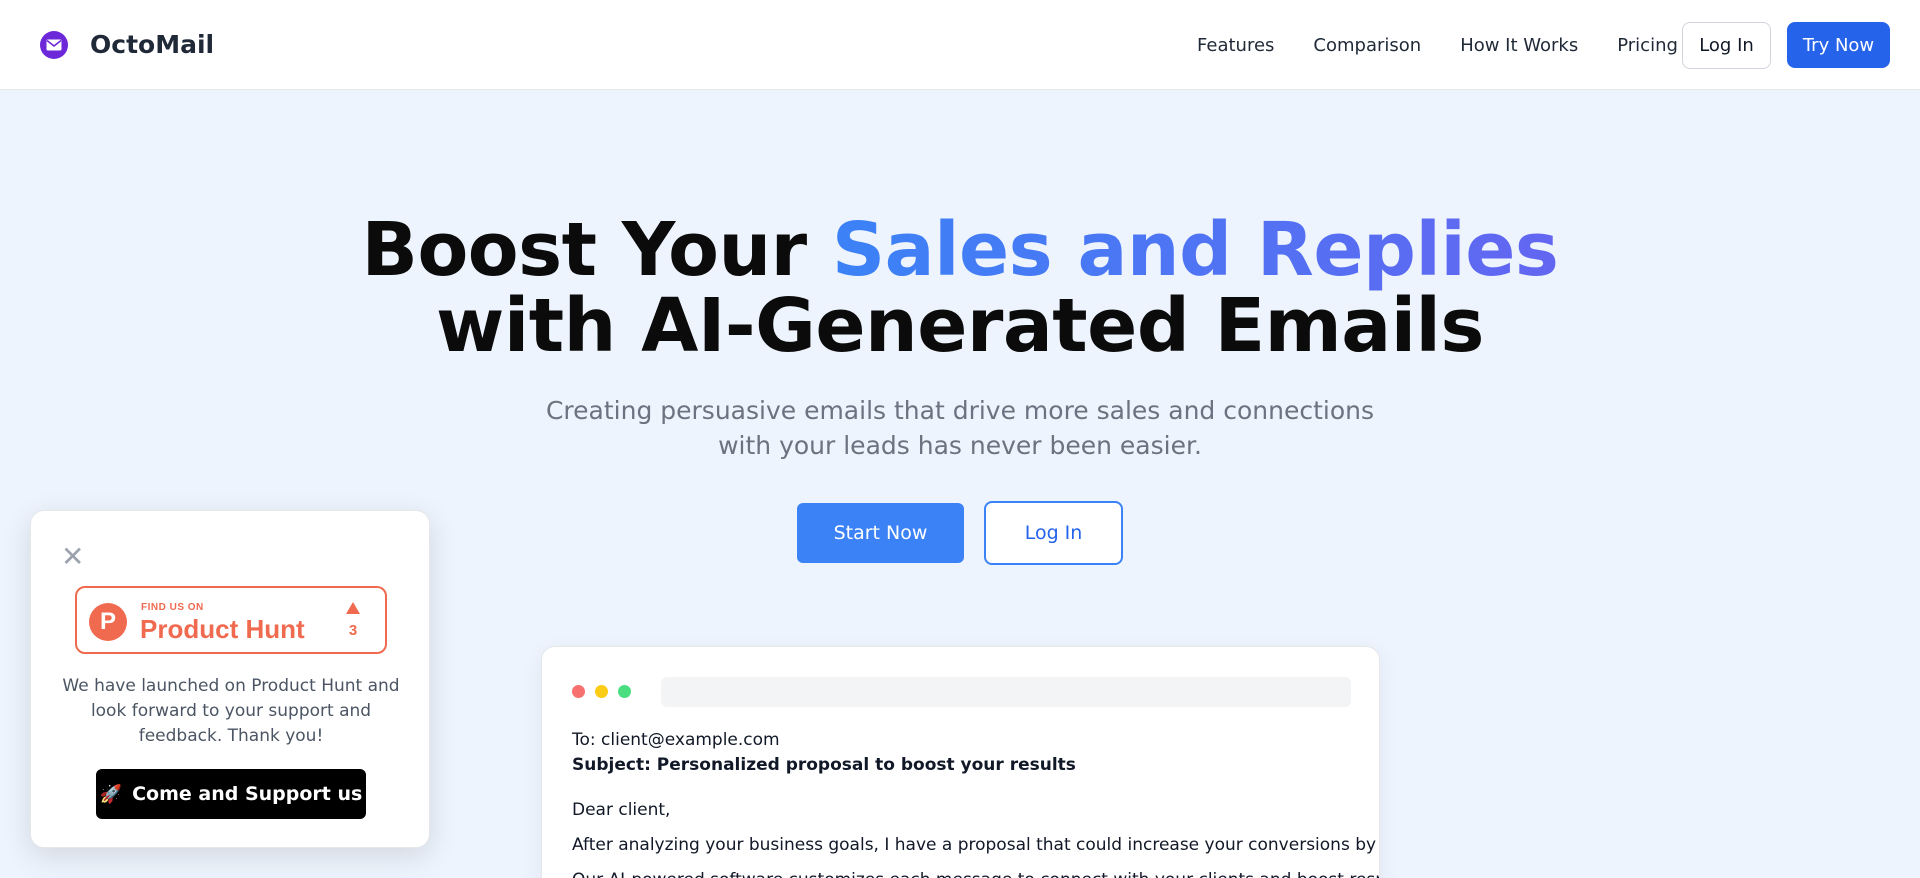  Describe the element at coordinates (880, 533) in the screenshot. I see `start-now-button: Start Now` at that location.